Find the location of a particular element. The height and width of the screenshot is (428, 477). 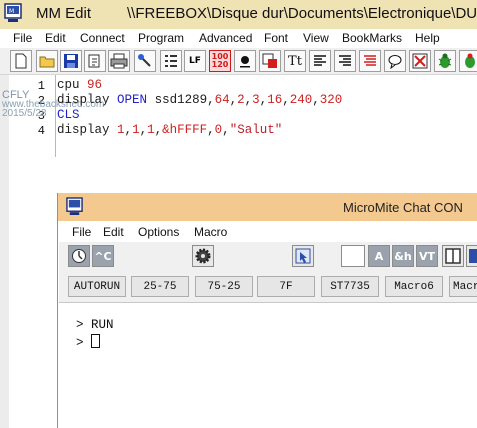

terminal-line: > is located at coordinates (88, 342).